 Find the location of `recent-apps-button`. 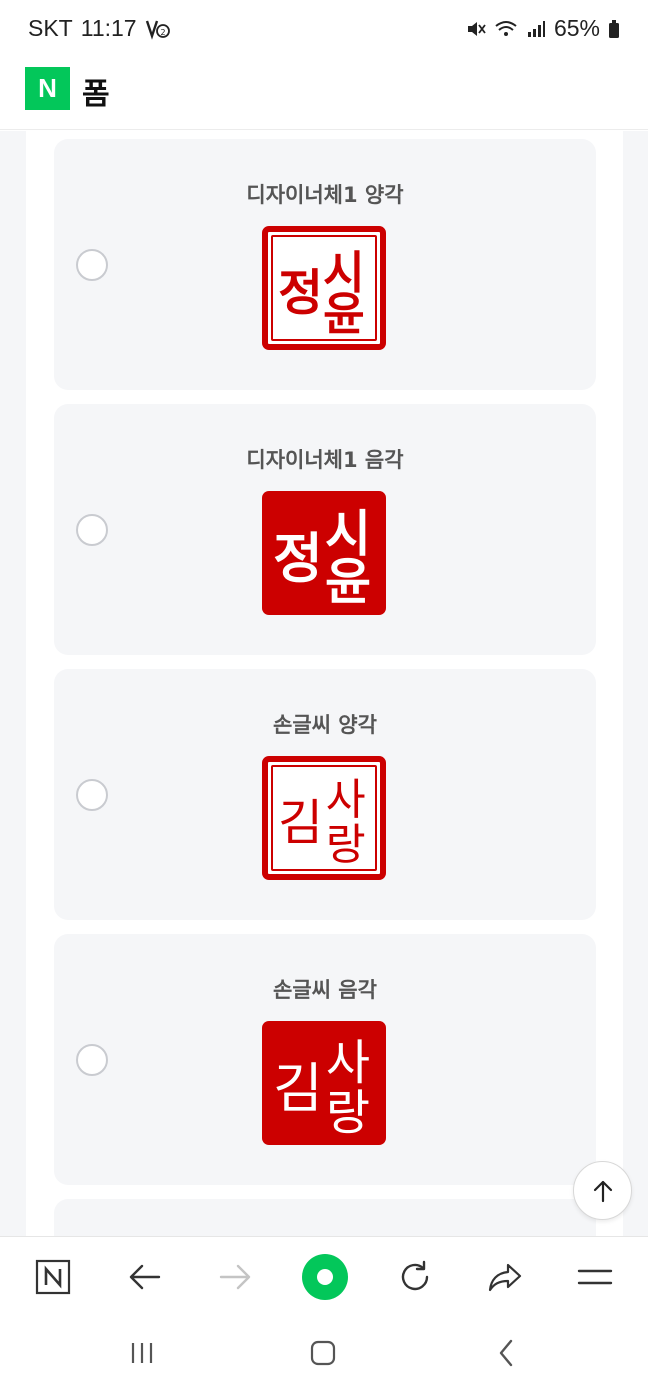

recent-apps-button is located at coordinates (142, 1353).